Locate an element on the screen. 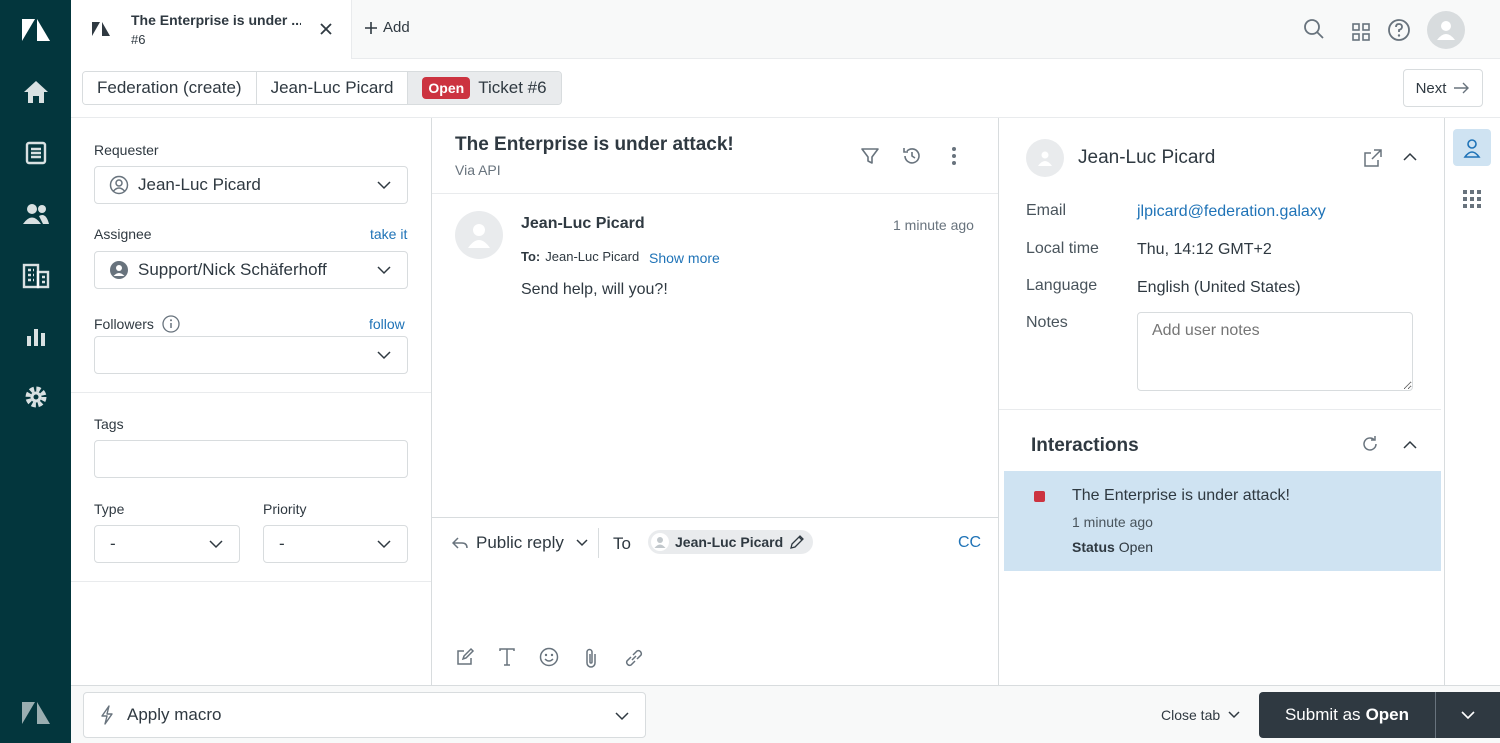 This screenshot has height=743, width=1500. ticket-tab: The Enterprise is under ... #6 is located at coordinates (211, 29).